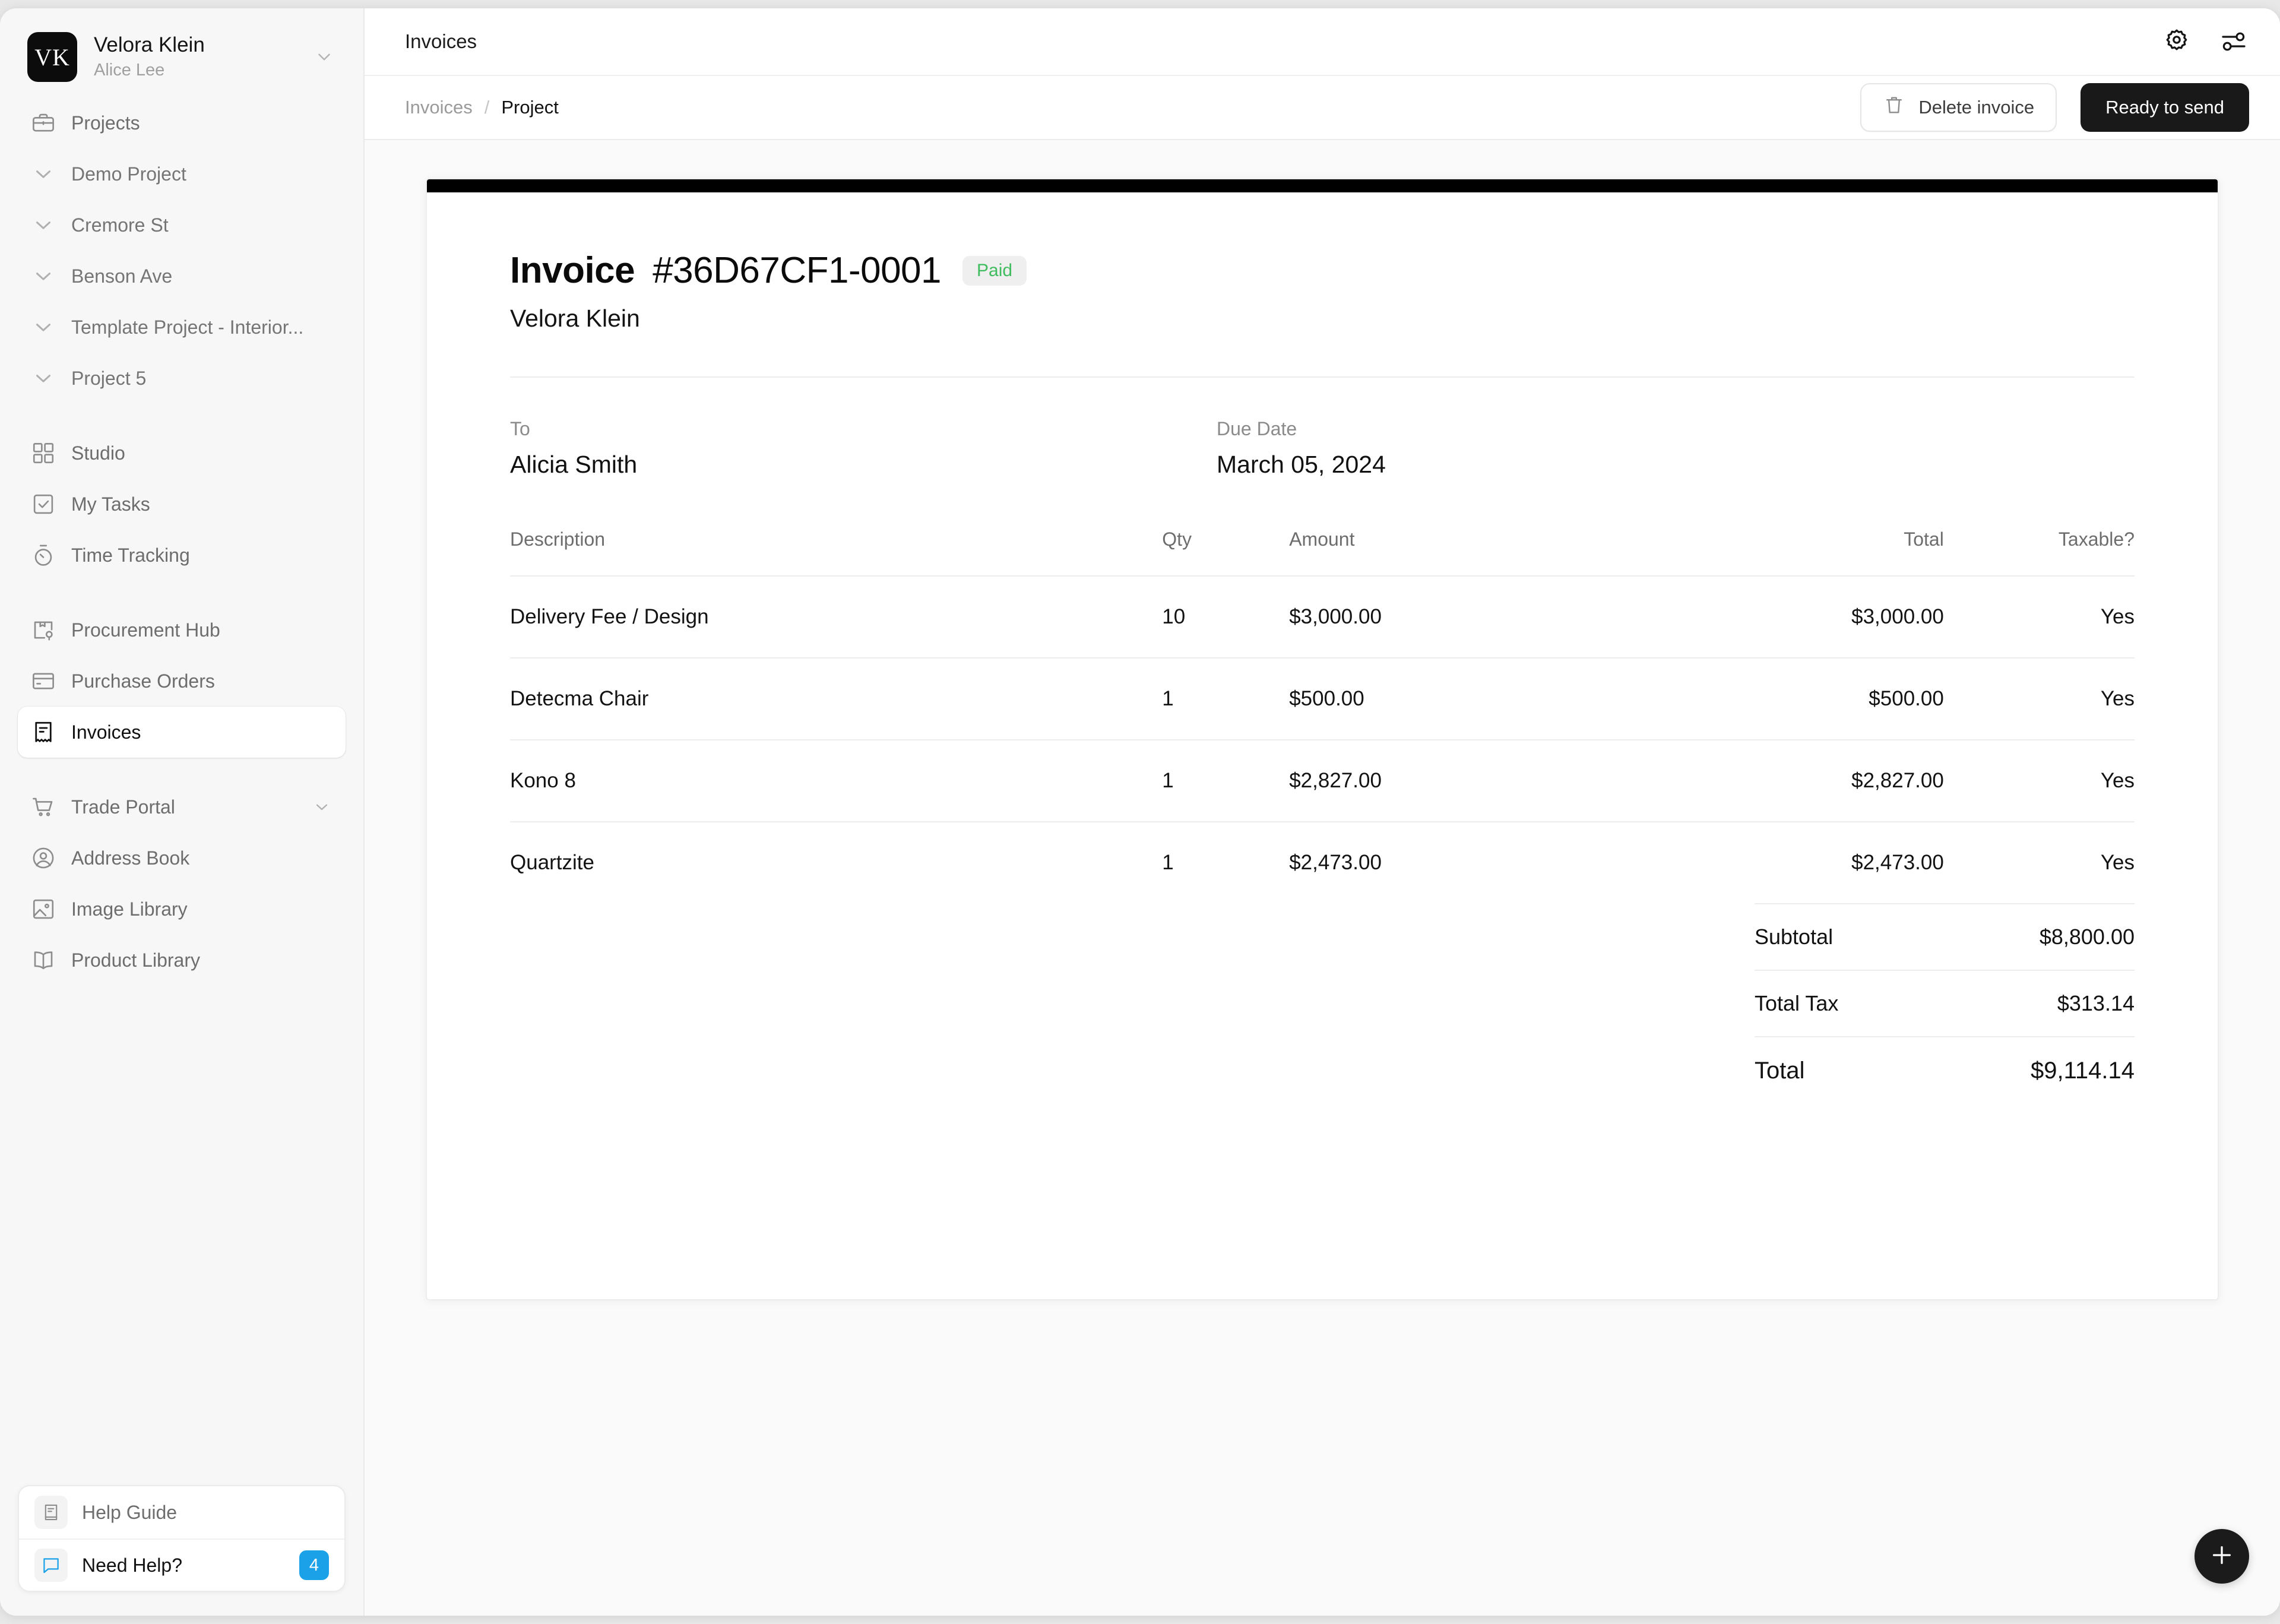 This screenshot has width=2280, height=1624. What do you see at coordinates (182, 732) in the screenshot?
I see `sidebar-item-invoices: Invoices` at bounding box center [182, 732].